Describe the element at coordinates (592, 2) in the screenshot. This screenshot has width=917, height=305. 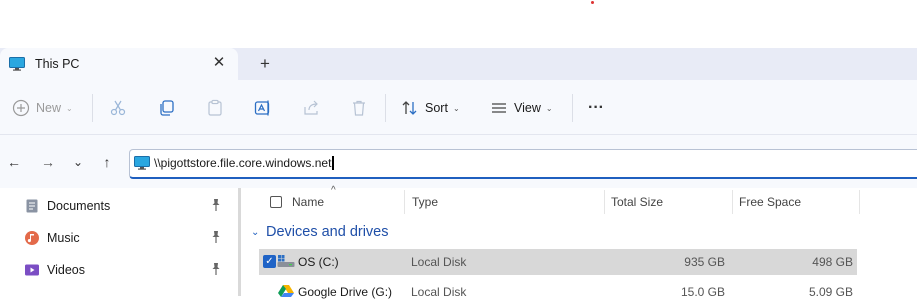
I see `notification-dot` at that location.